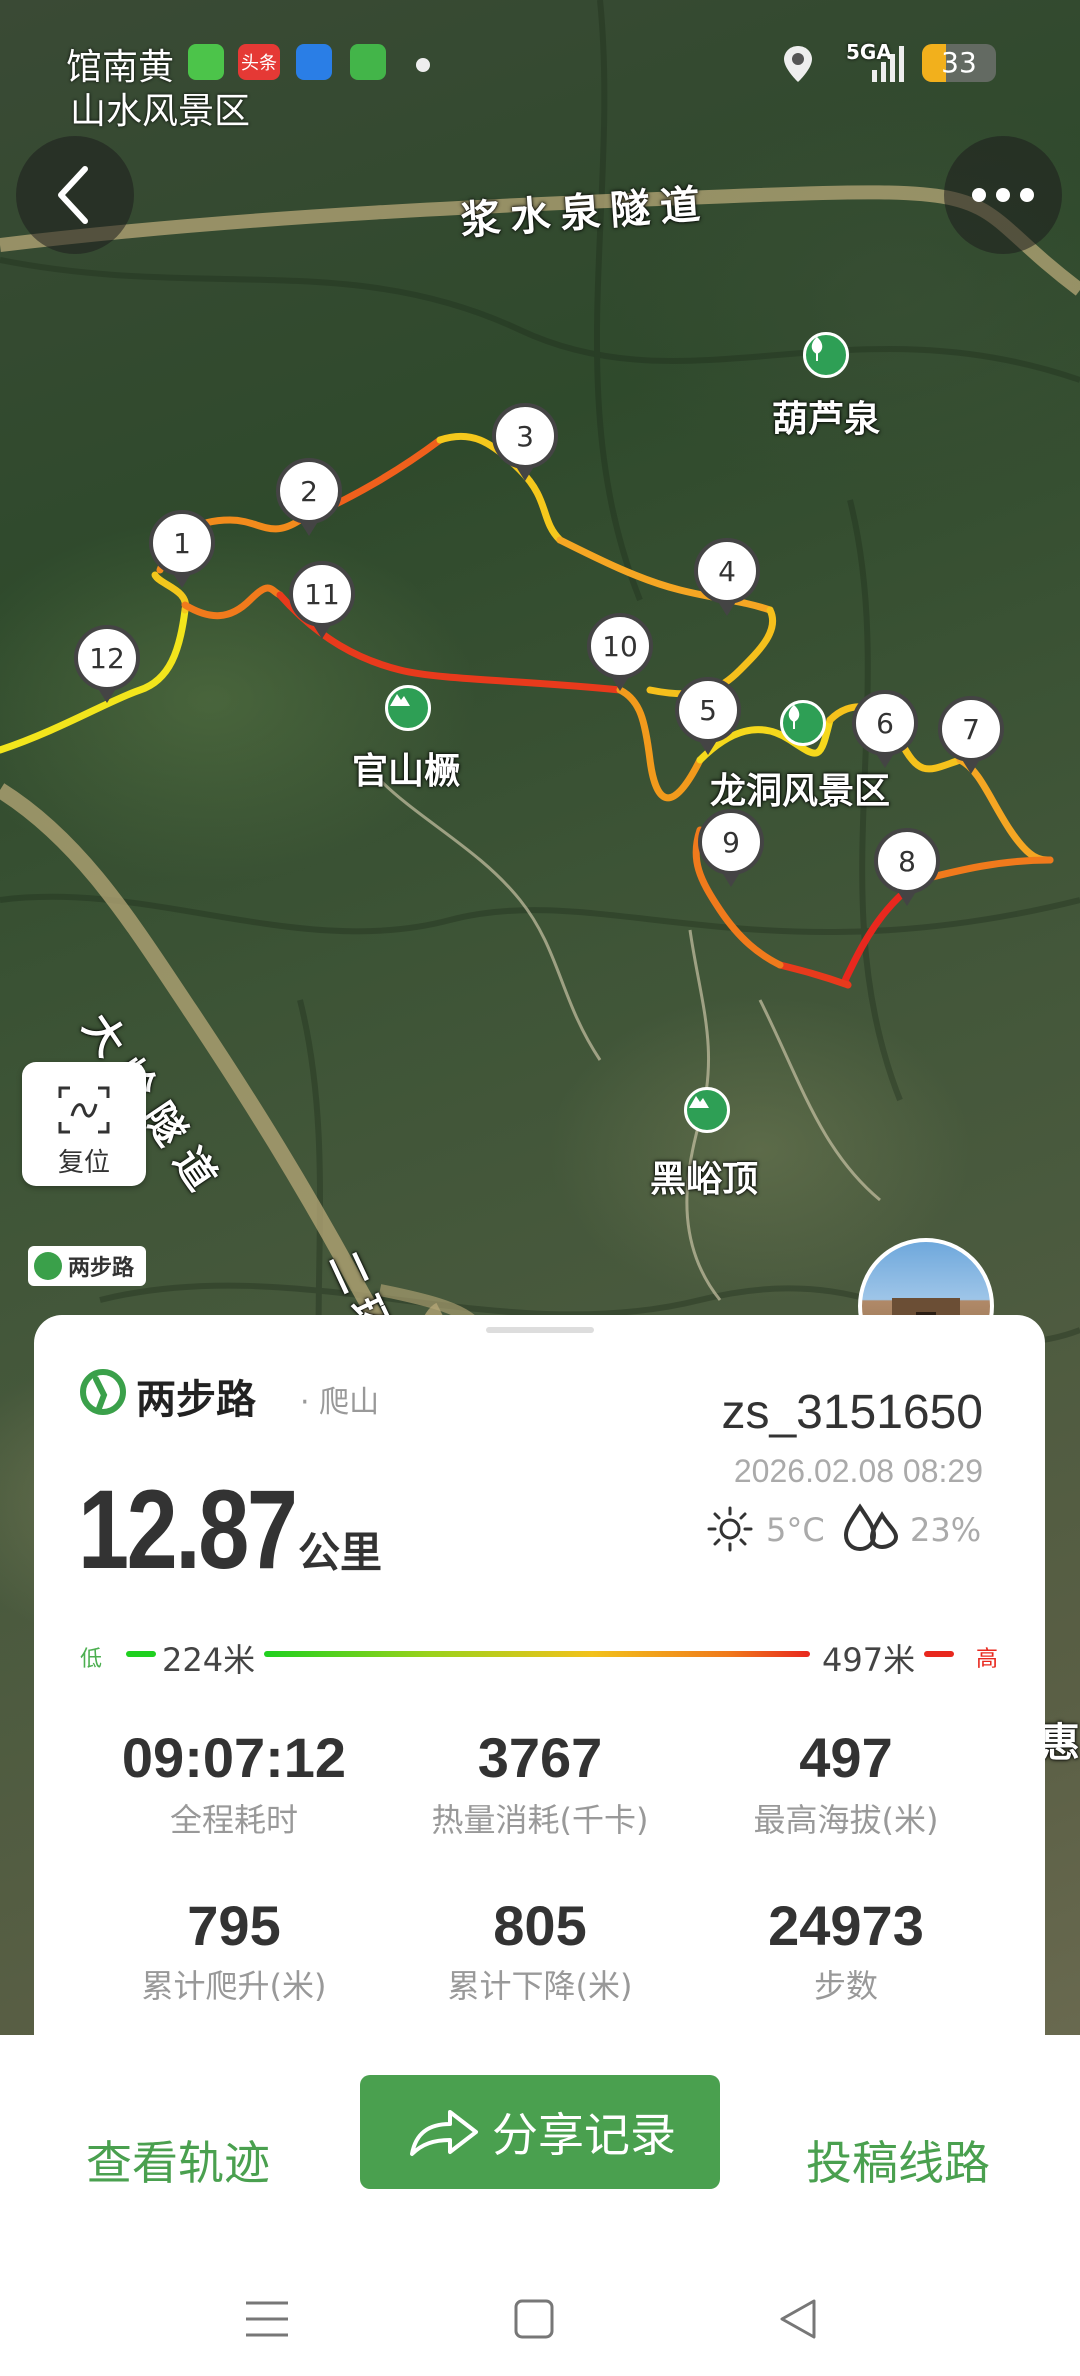 This screenshot has height=2376, width=1080. I want to click on bottom-action-bar: 查看轨迹 分享记录 投稿线路, so click(540, 2205).